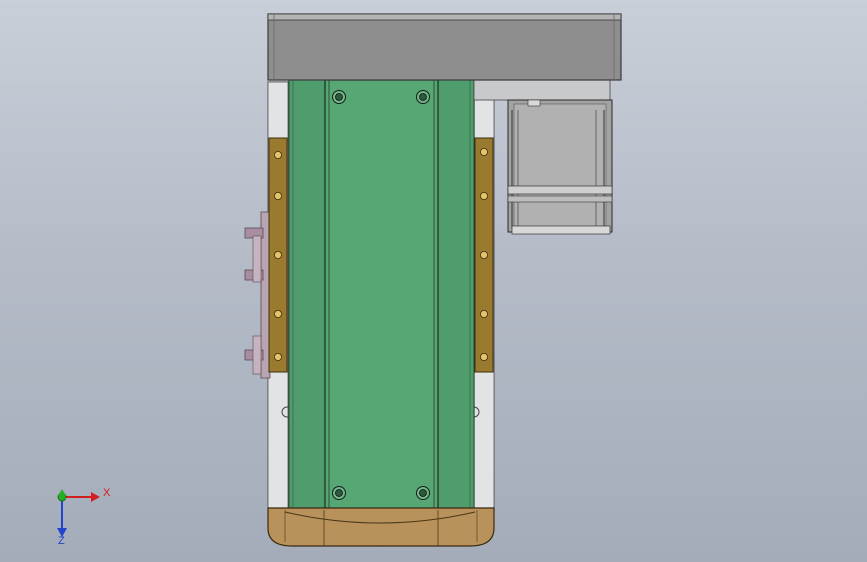  Describe the element at coordinates (257, 295) in the screenshot. I see `left-clamp-brackets` at that location.